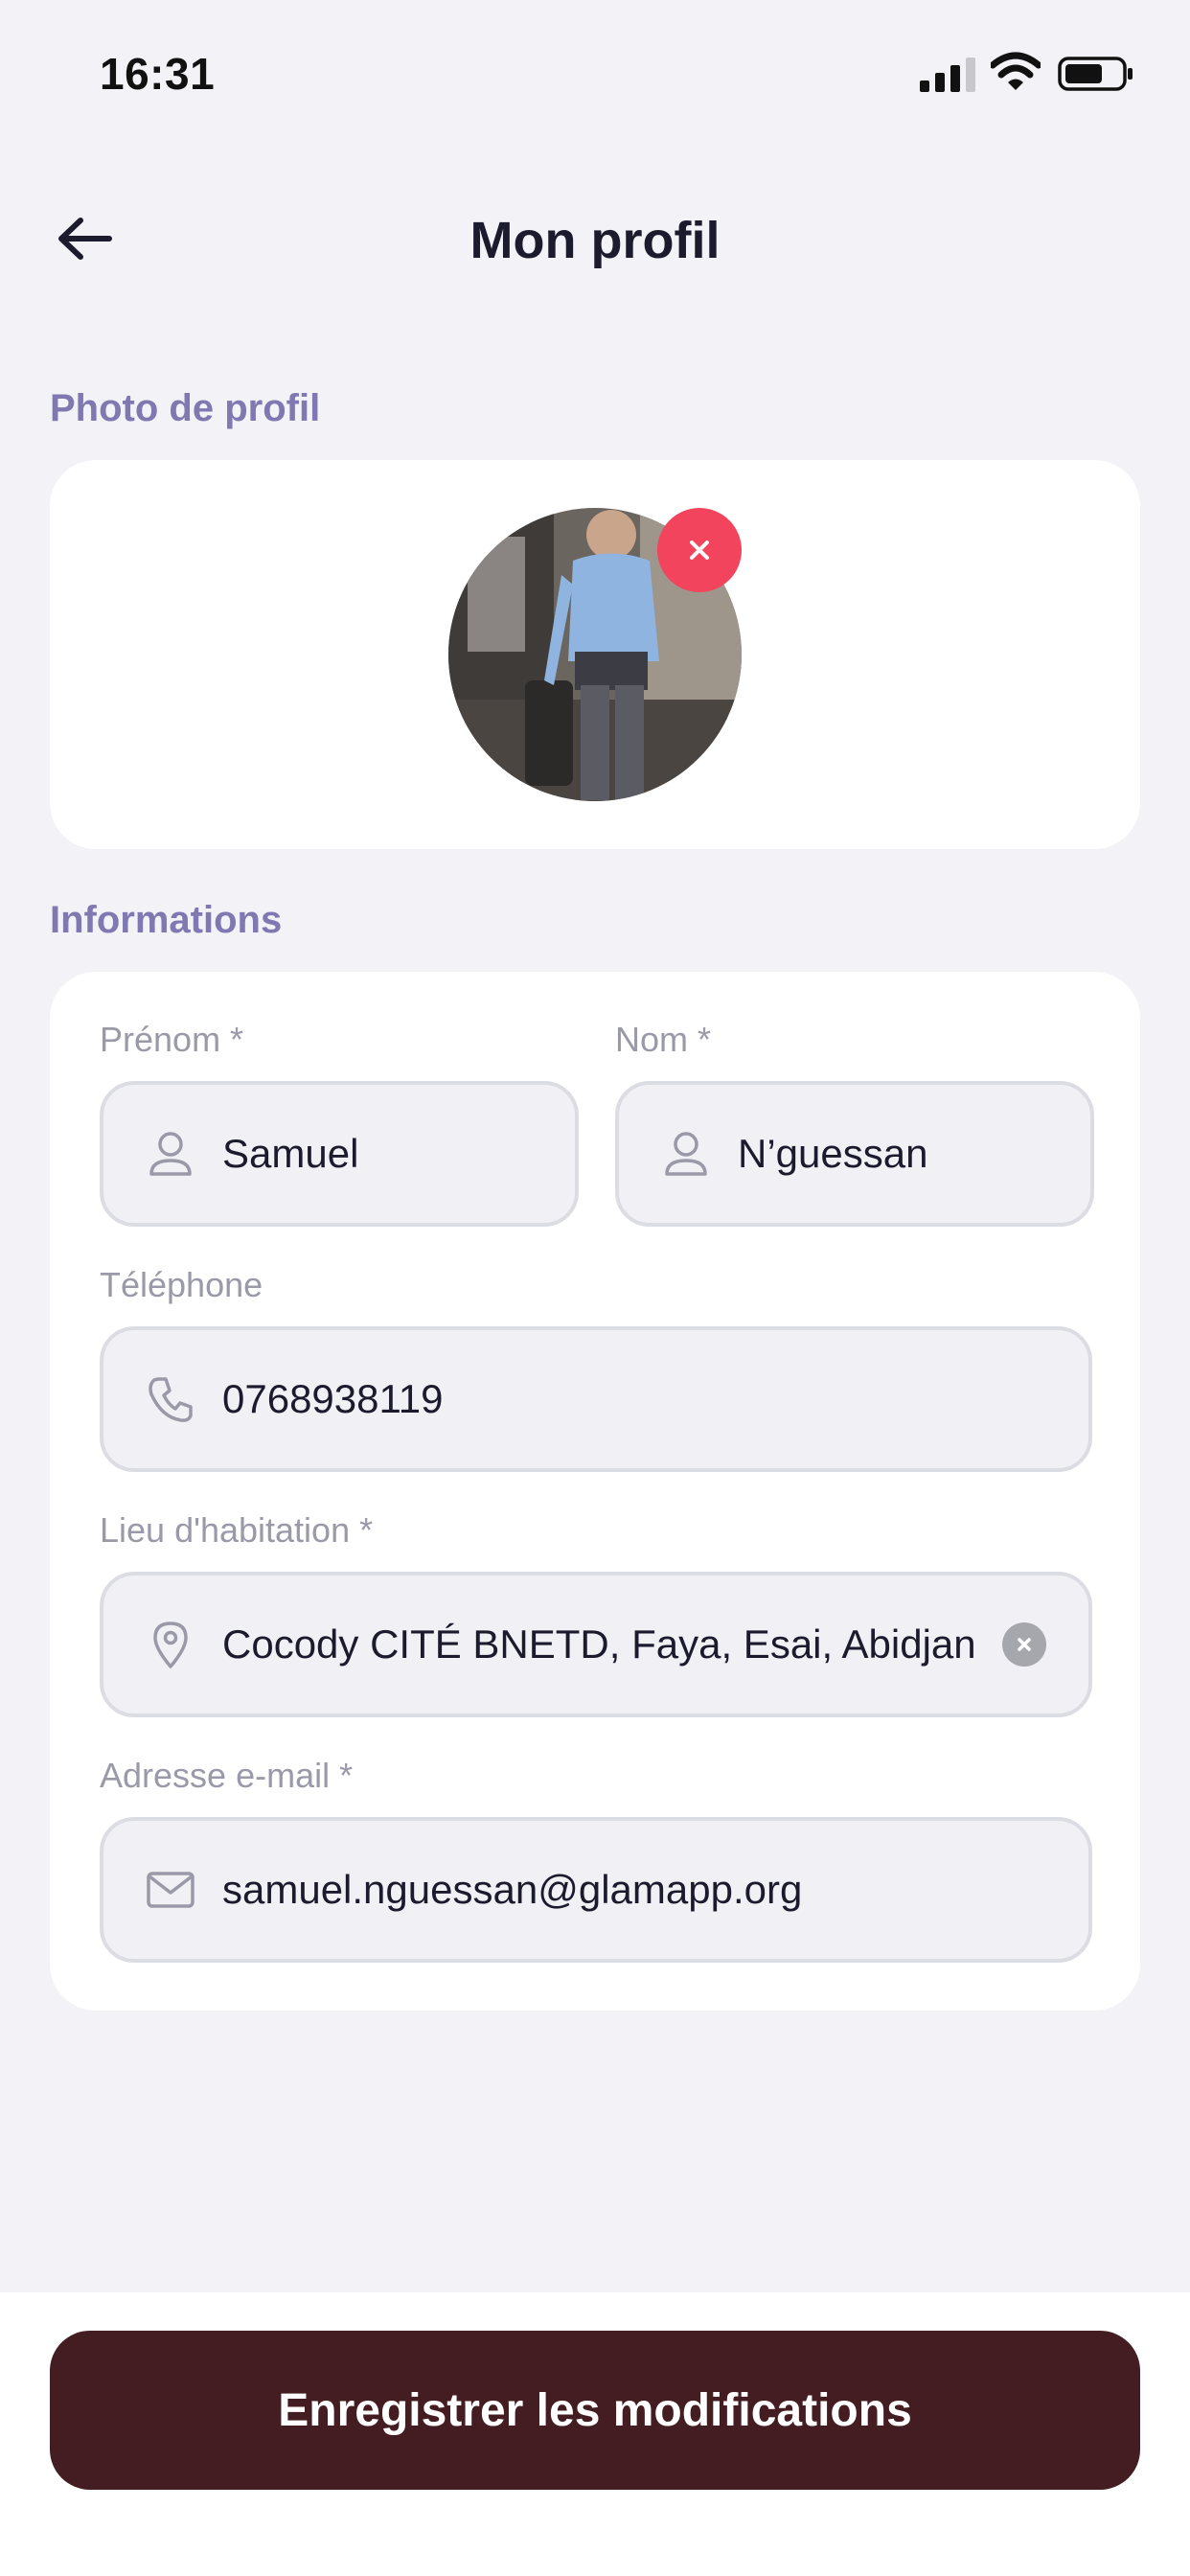  I want to click on first-name-label: Prénom *, so click(172, 1039).